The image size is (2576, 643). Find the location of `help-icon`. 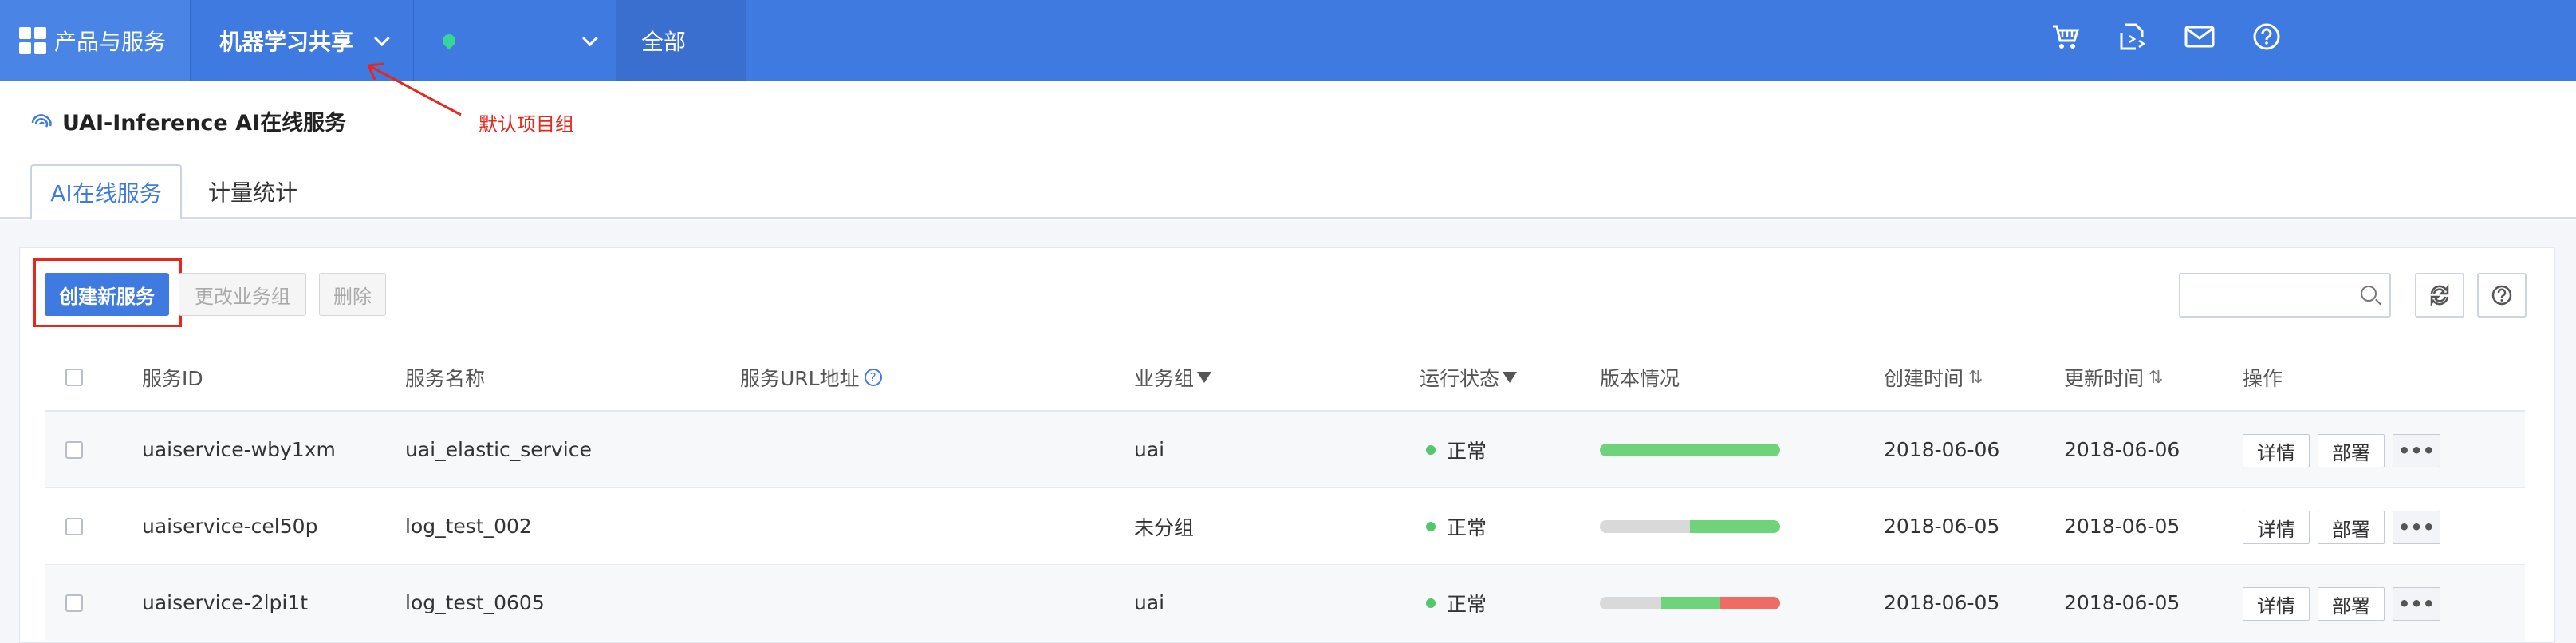

help-icon is located at coordinates (2267, 37).